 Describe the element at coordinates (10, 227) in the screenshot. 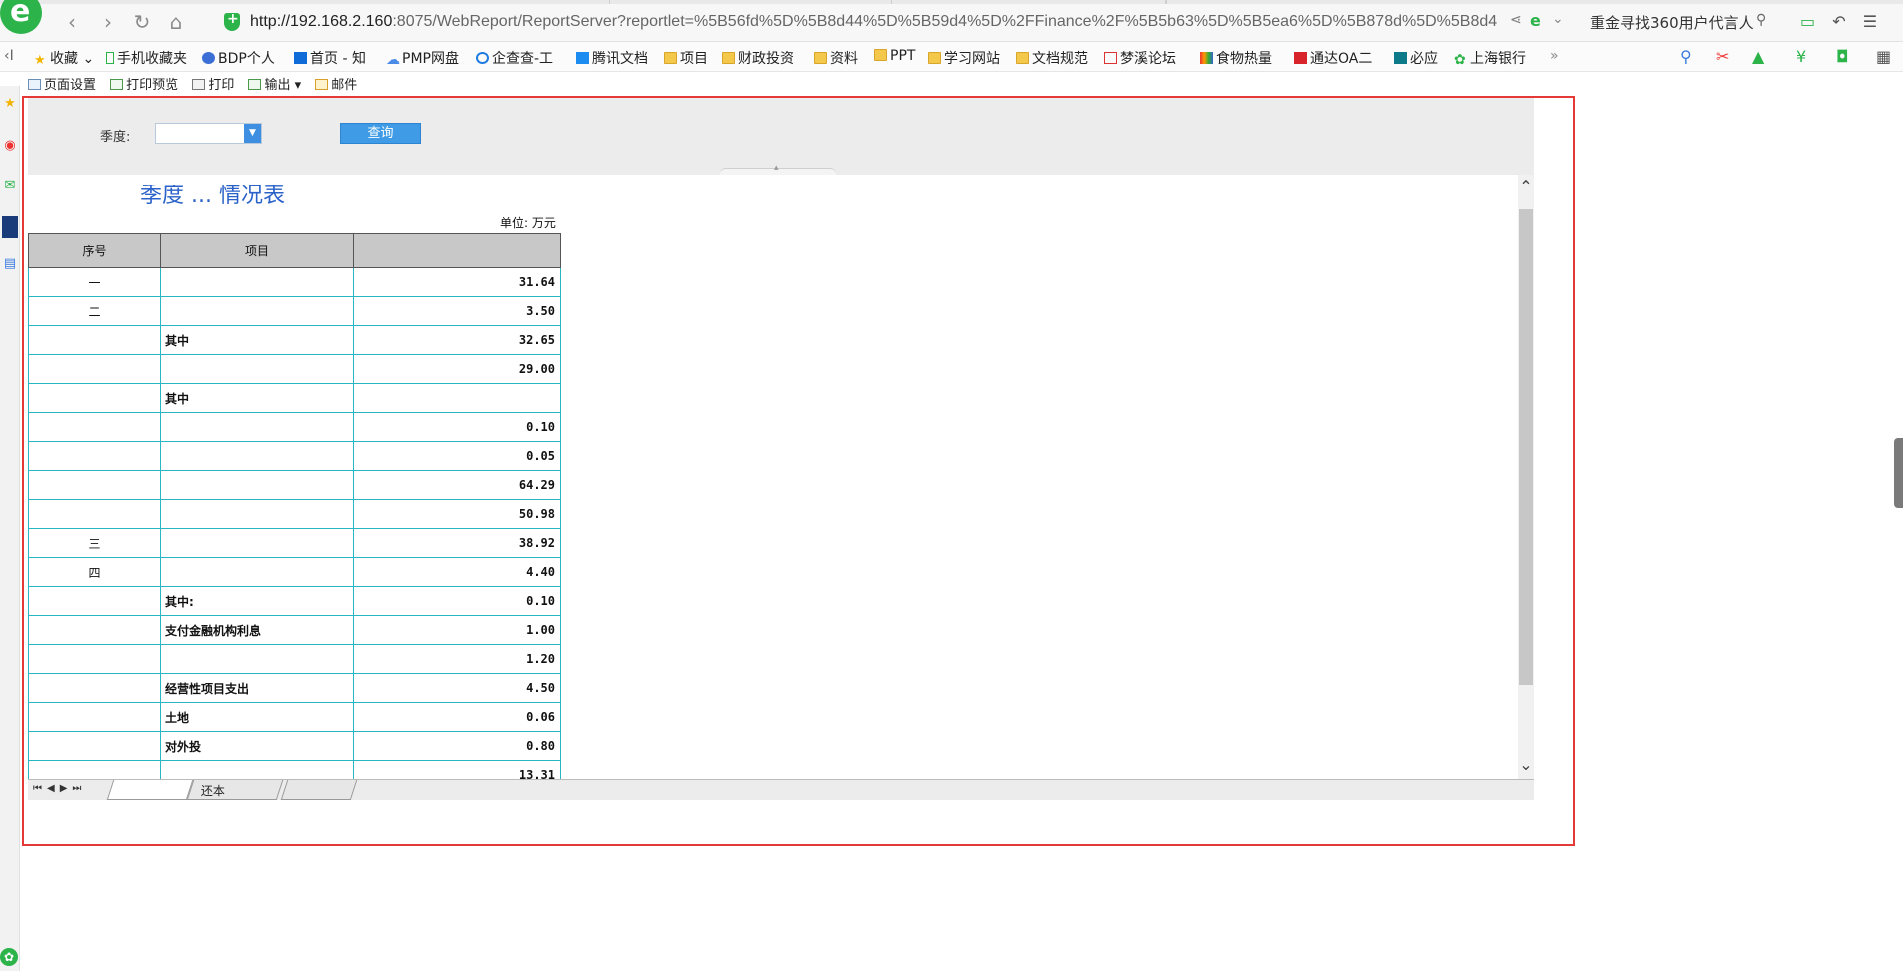

I see `news-icon` at that location.